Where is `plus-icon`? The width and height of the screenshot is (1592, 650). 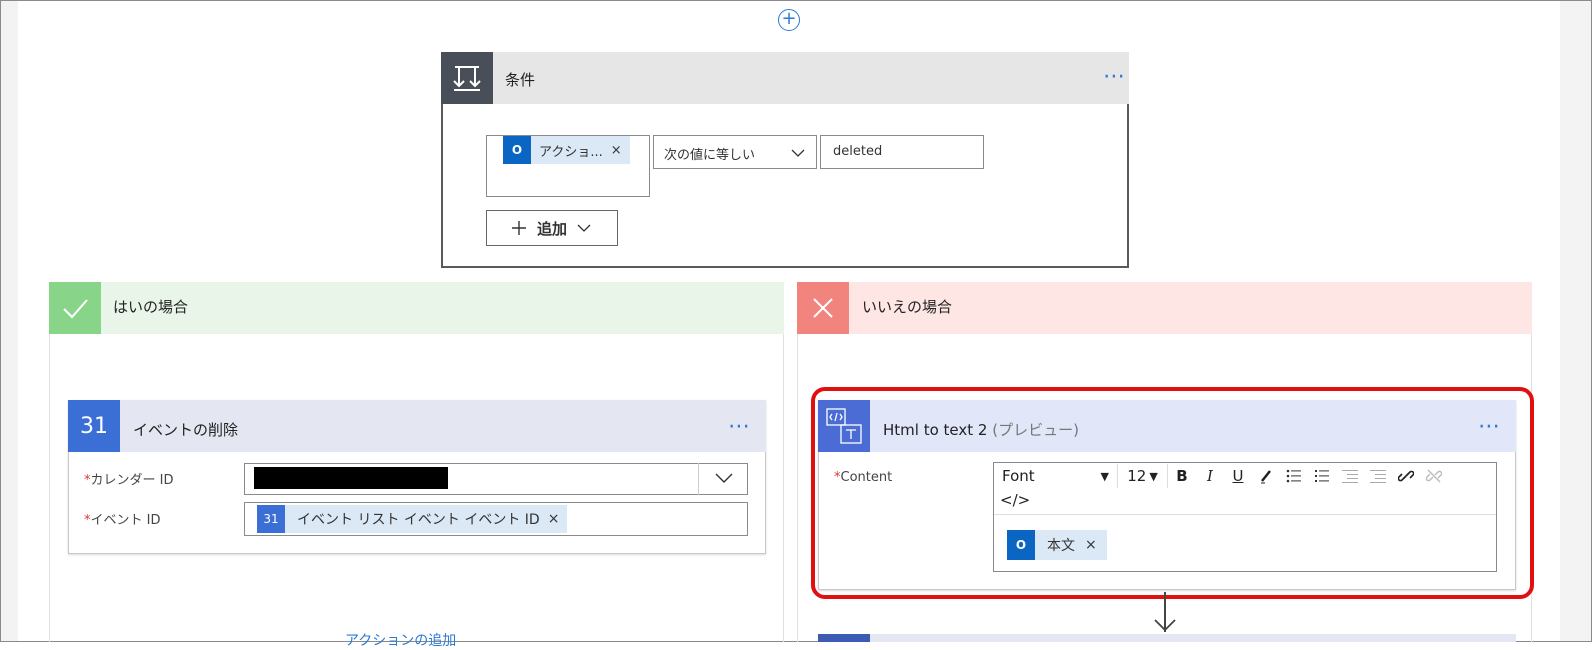 plus-icon is located at coordinates (519, 228).